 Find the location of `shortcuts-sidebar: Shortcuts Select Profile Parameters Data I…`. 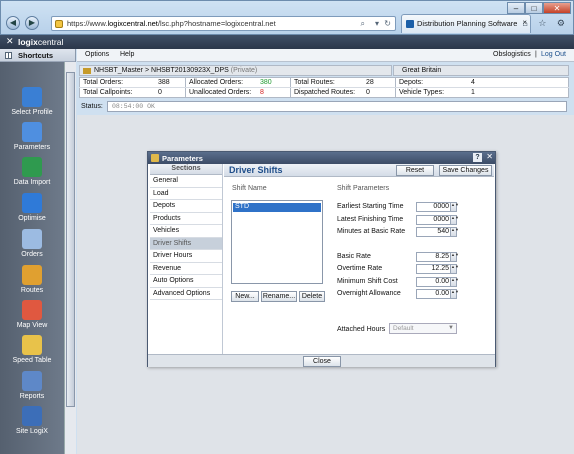

shortcuts-sidebar: Shortcuts Select Profile Parameters Data I… is located at coordinates (38, 251).